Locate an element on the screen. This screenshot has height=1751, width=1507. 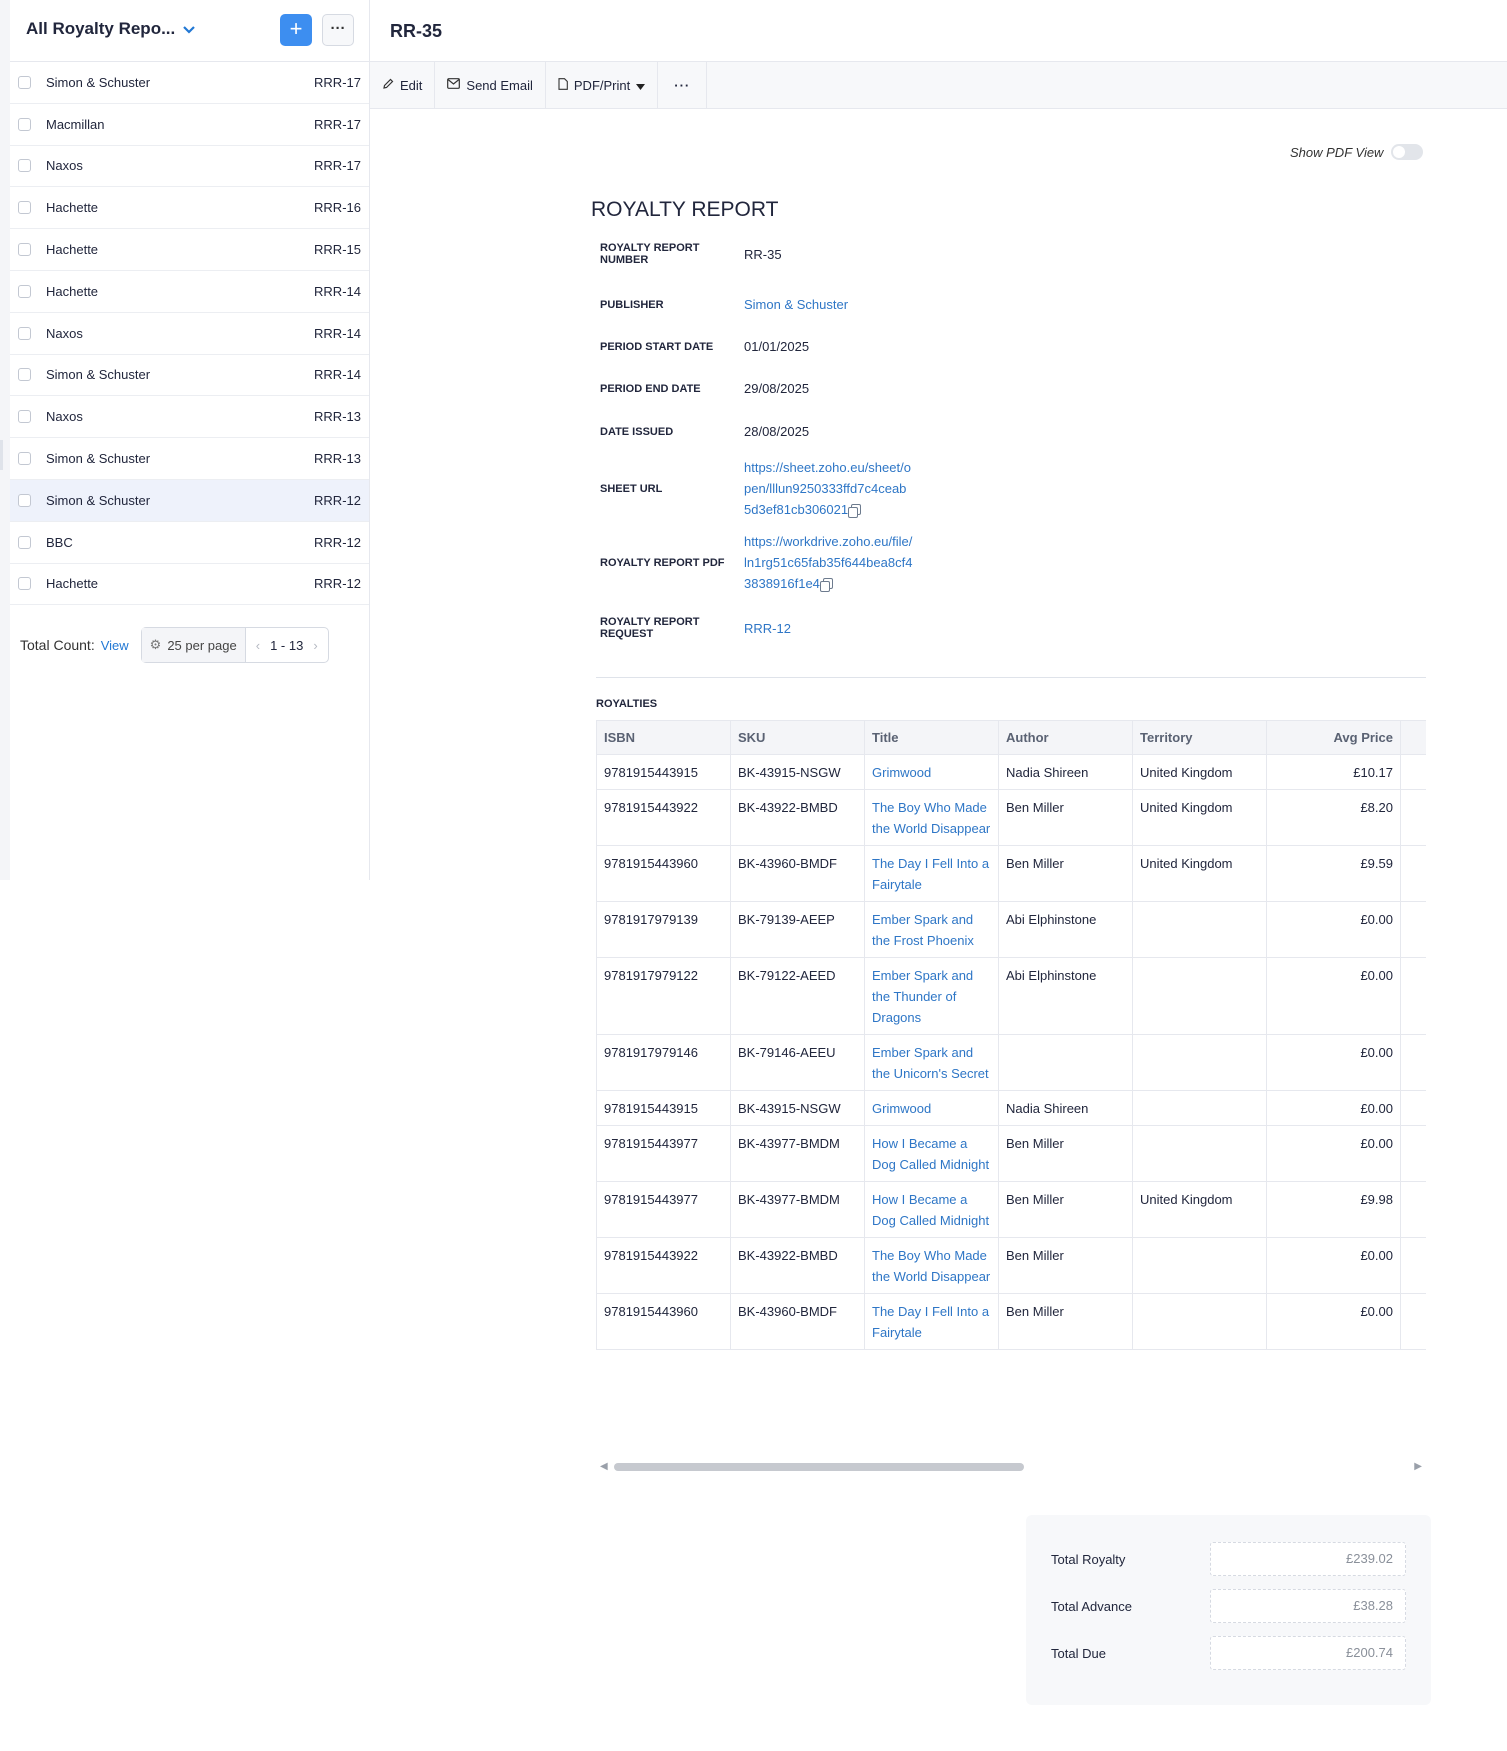
list-item-request-code: RRR-16 is located at coordinates (337, 208).